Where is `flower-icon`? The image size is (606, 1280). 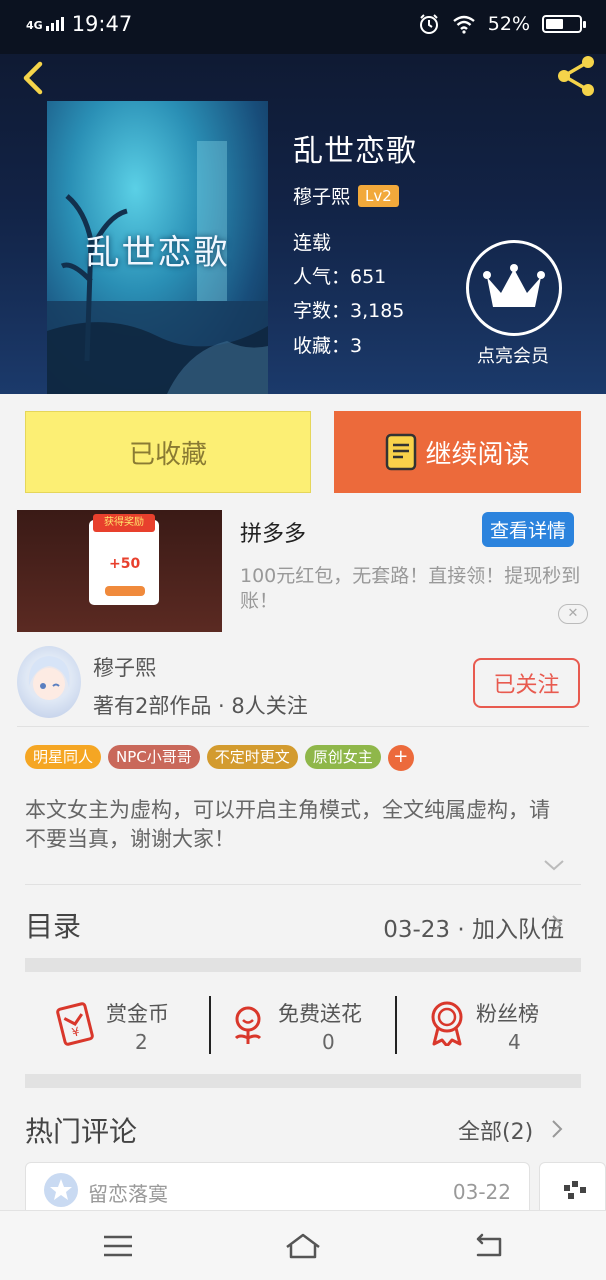 flower-icon is located at coordinates (248, 1025).